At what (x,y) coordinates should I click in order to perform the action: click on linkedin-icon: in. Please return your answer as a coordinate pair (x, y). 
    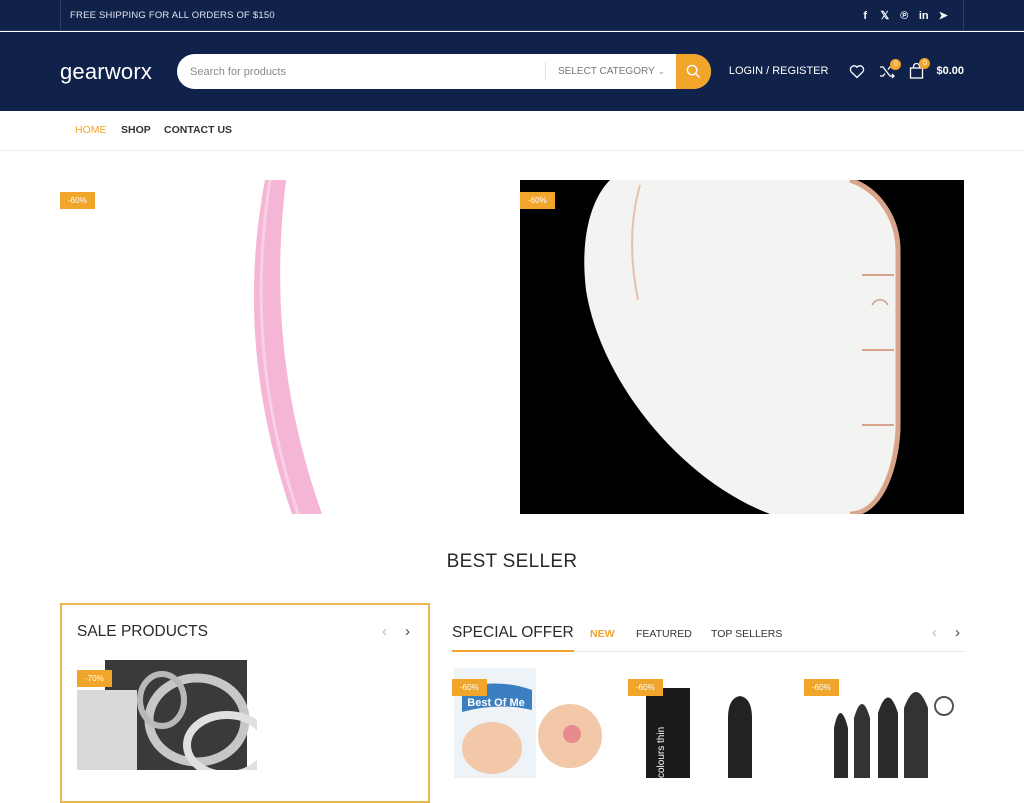
    Looking at the image, I should click on (924, 16).